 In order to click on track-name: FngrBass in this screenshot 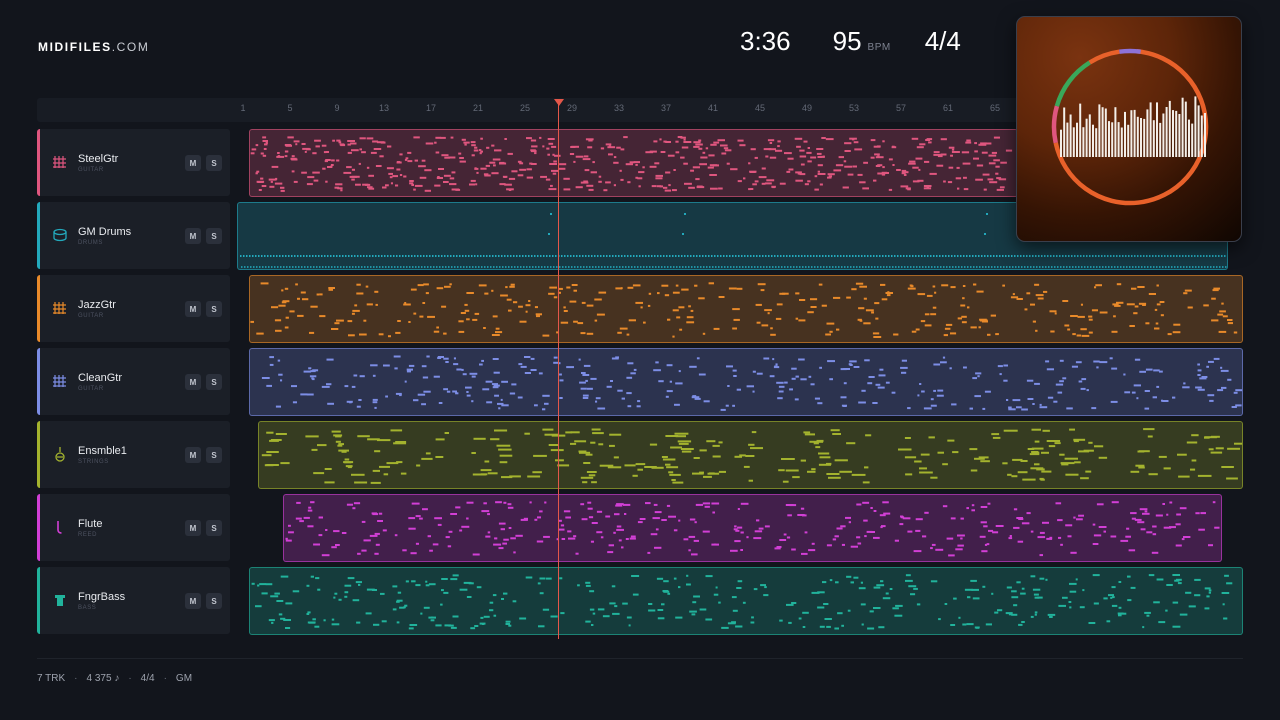, I will do `click(102, 597)`.